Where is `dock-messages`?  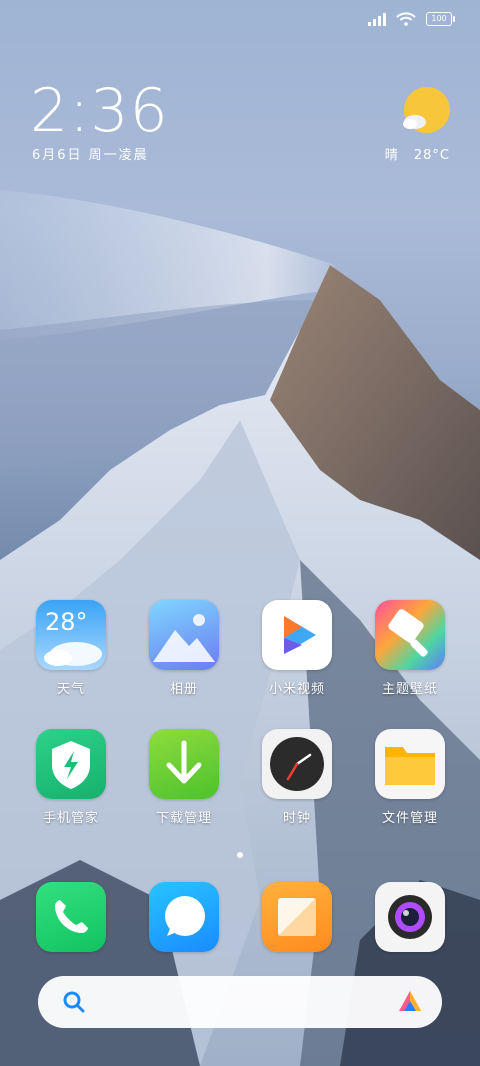
dock-messages is located at coordinates (184, 917).